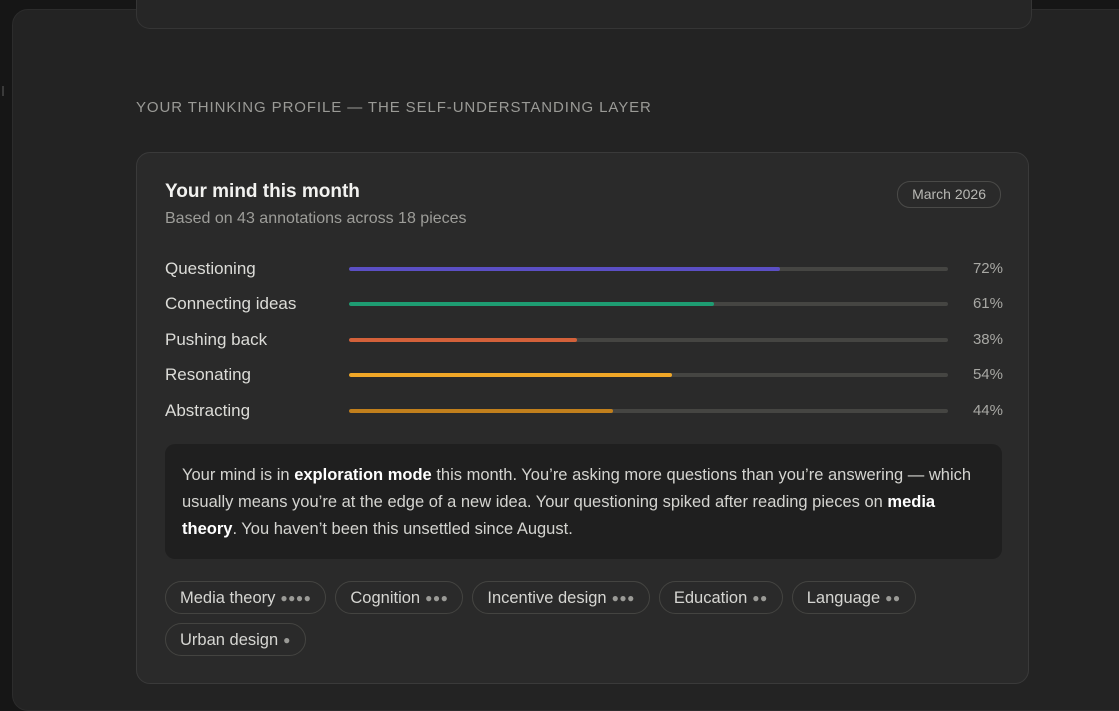 The image size is (1119, 711). I want to click on previous-card-edge, so click(584, 14).